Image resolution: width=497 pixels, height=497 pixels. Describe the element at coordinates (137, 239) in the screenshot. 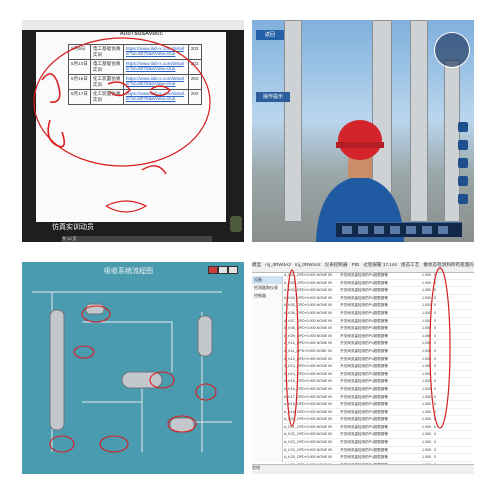

I see `page-indicator: 共 10 页` at that location.